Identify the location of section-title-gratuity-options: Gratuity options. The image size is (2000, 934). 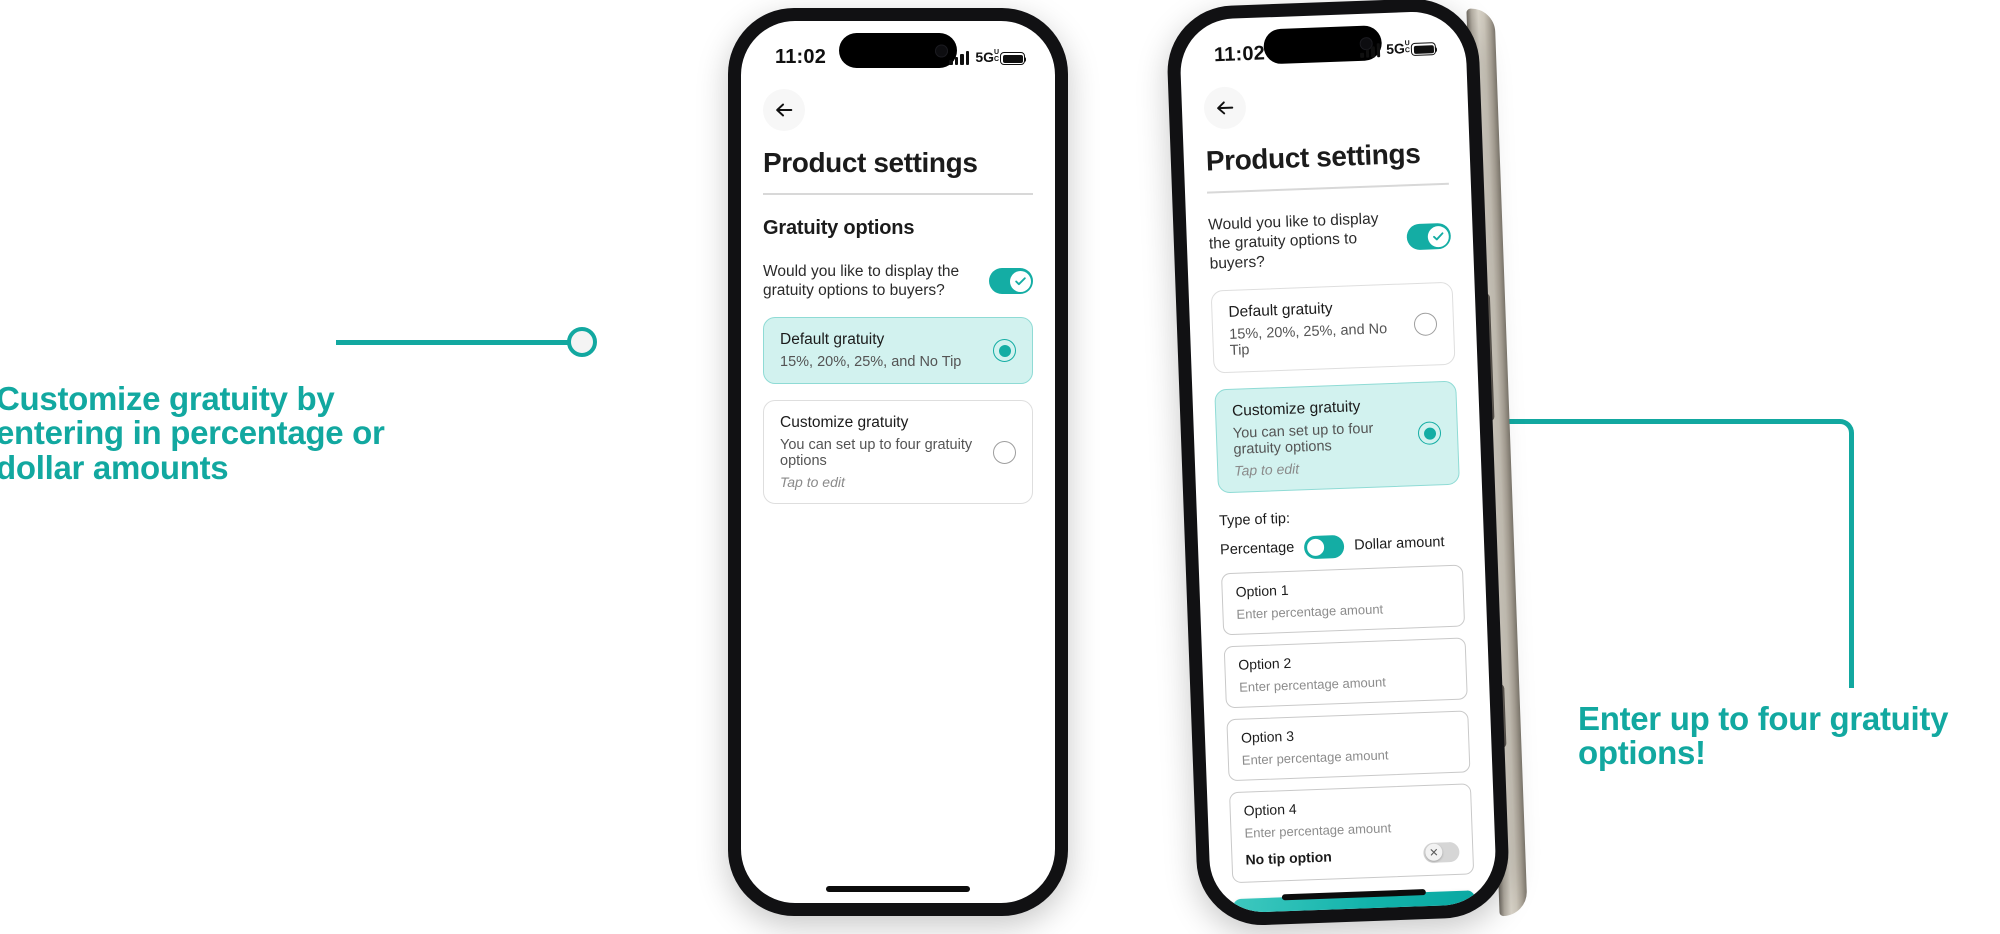
(839, 227).